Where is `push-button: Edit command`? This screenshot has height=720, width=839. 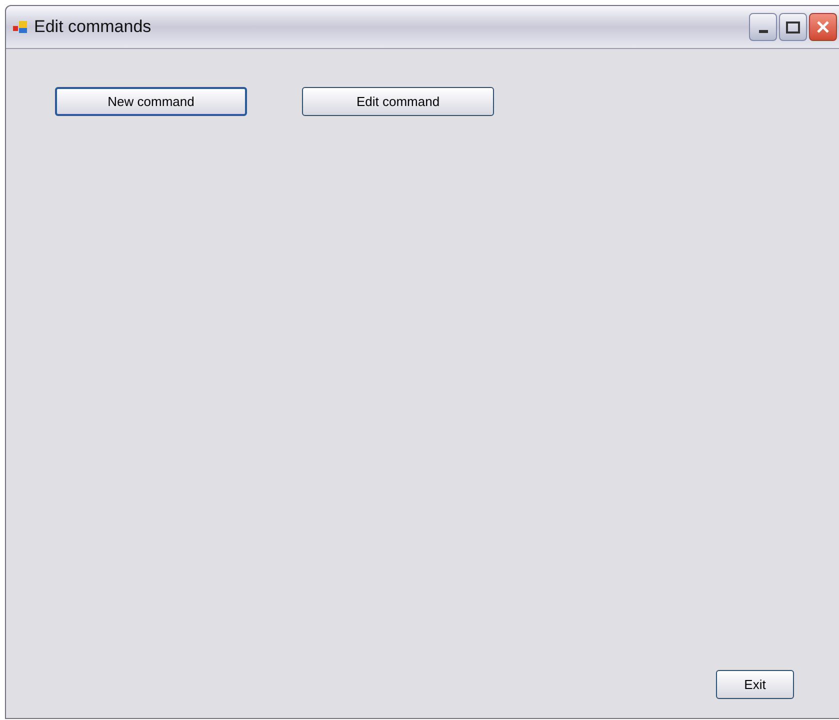
push-button: Edit command is located at coordinates (398, 101).